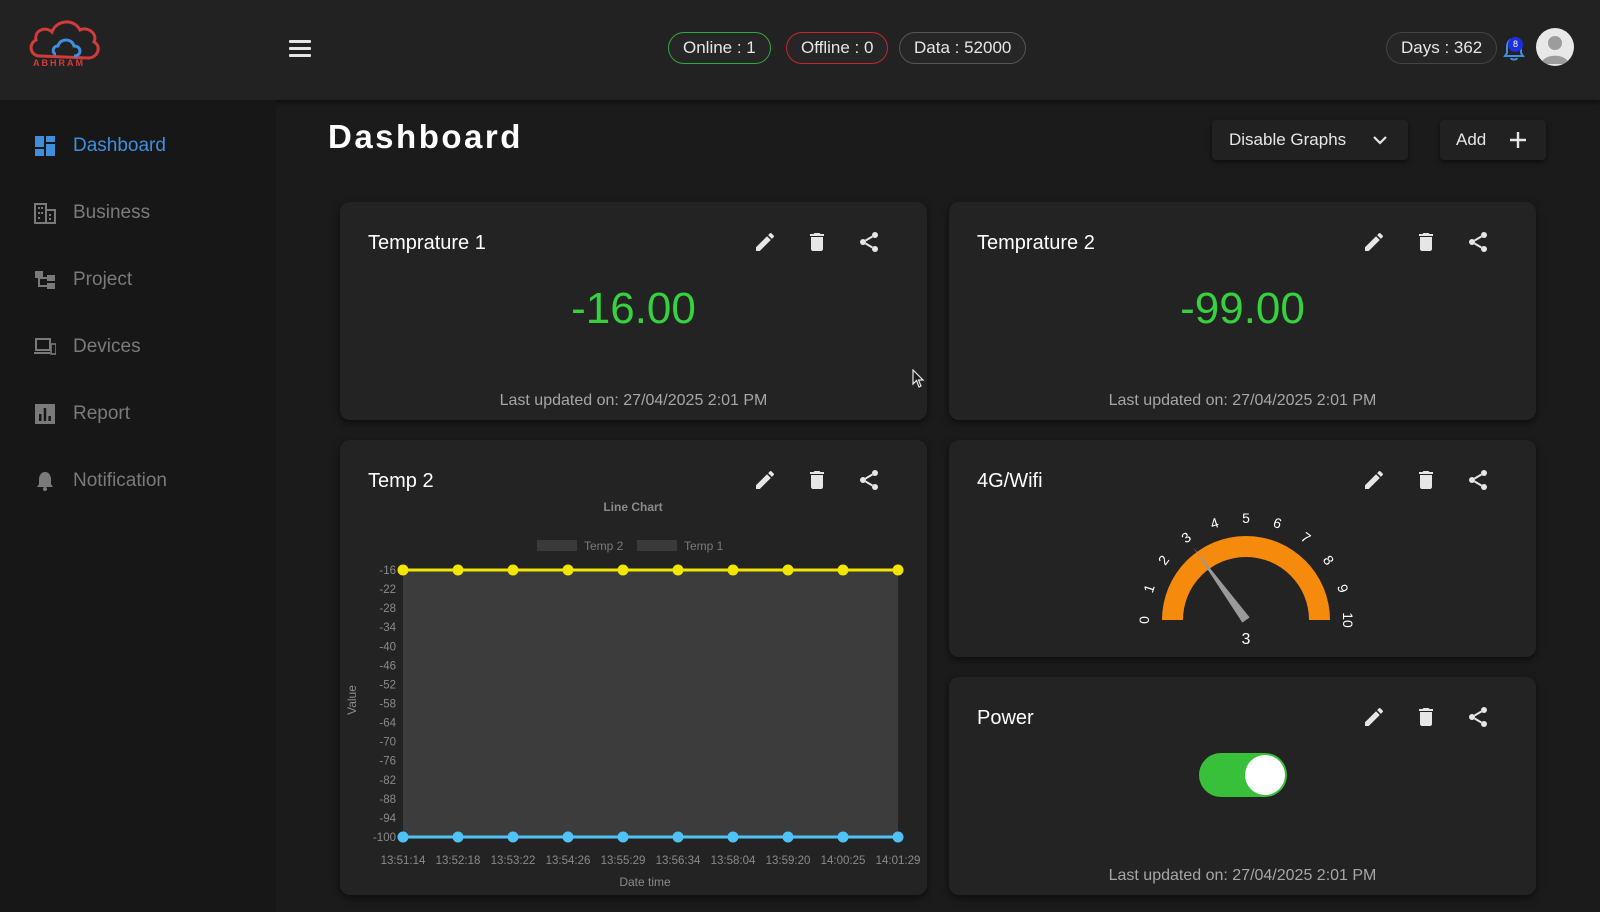  I want to click on sidebar-item-devices: Devices, so click(138, 348).